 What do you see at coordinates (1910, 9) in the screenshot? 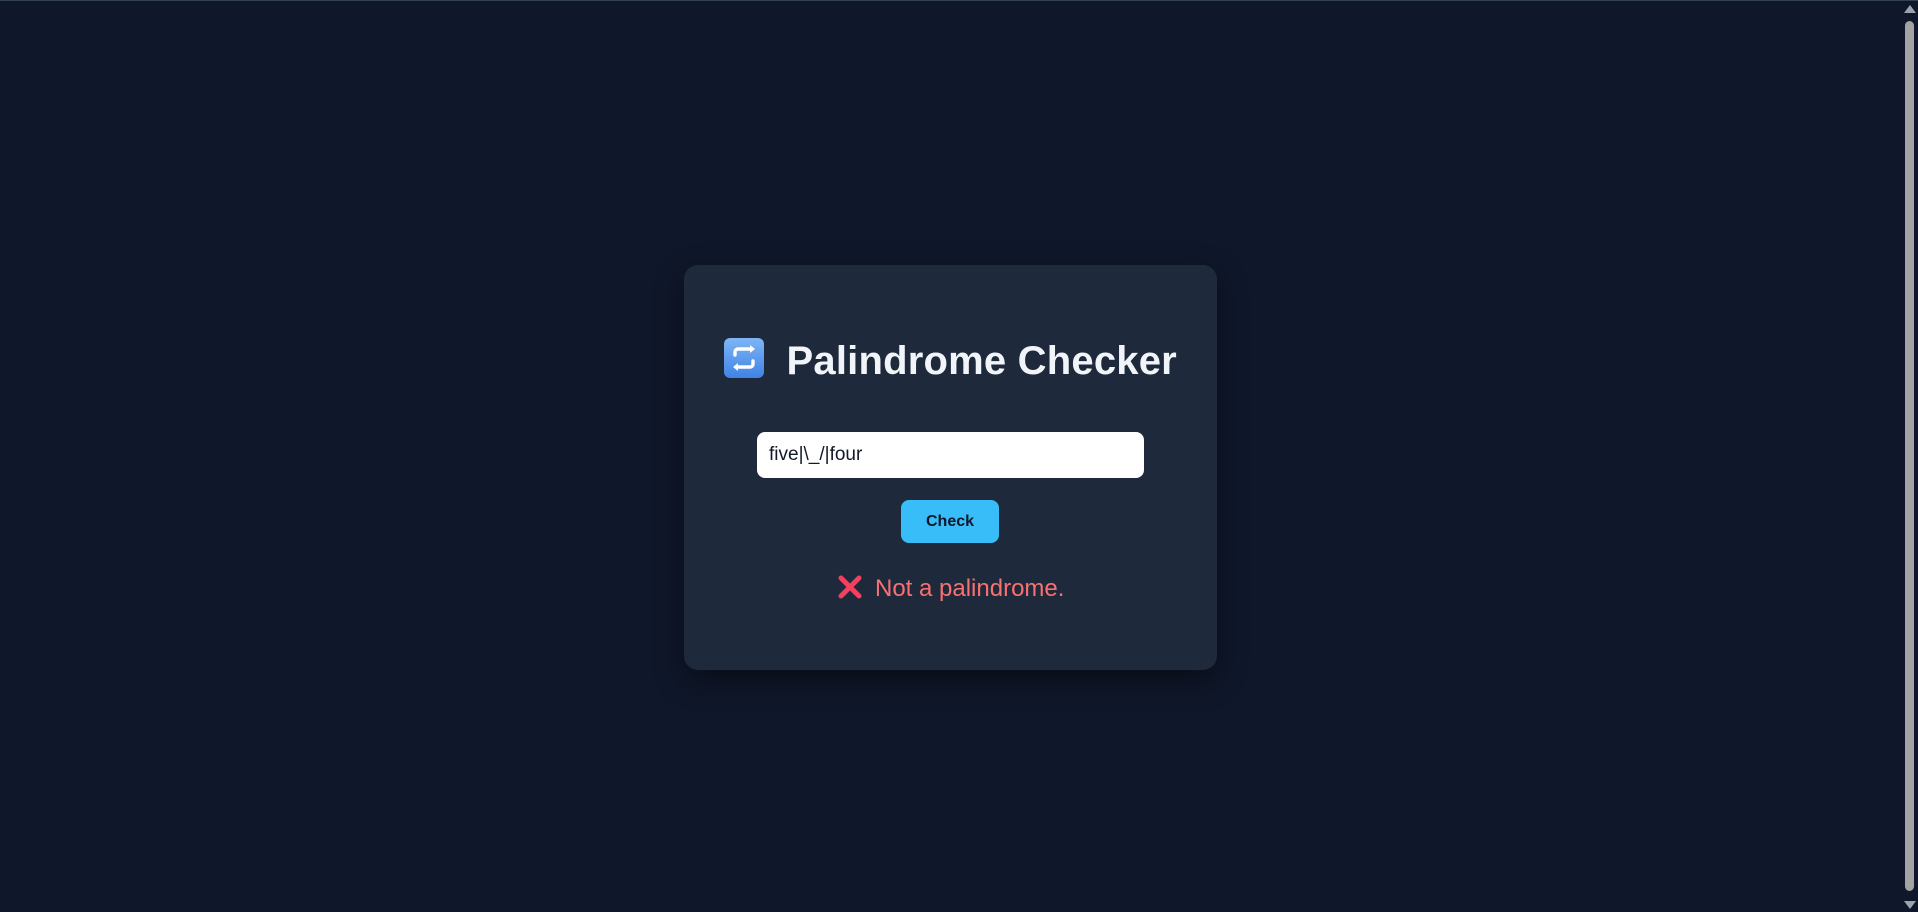
I see `scroll-up-arrow-icon` at bounding box center [1910, 9].